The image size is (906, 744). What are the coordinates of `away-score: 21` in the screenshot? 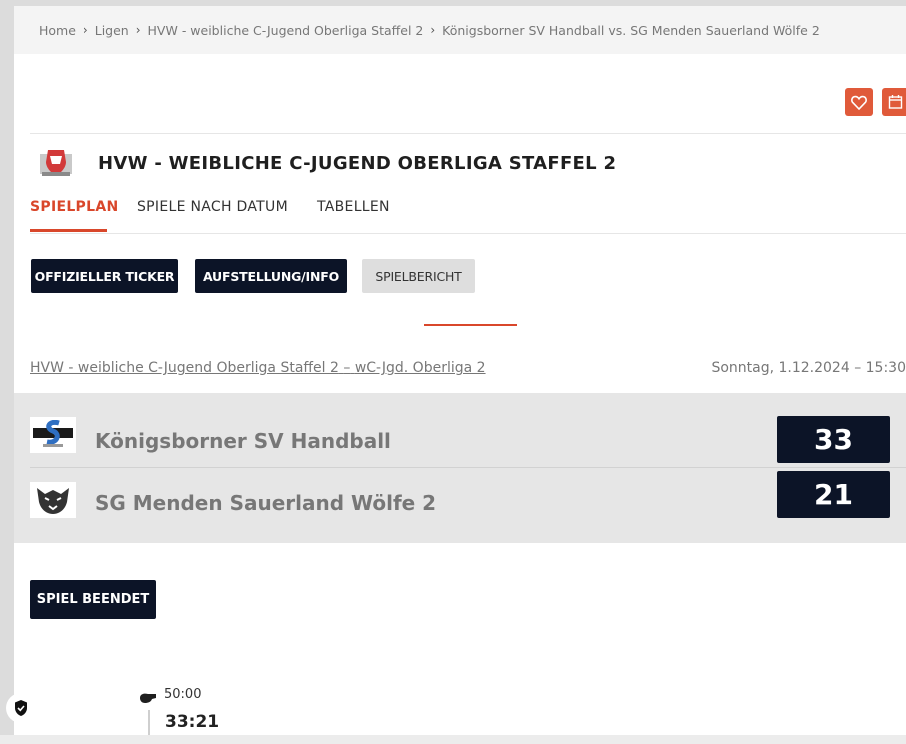 It's located at (833, 494).